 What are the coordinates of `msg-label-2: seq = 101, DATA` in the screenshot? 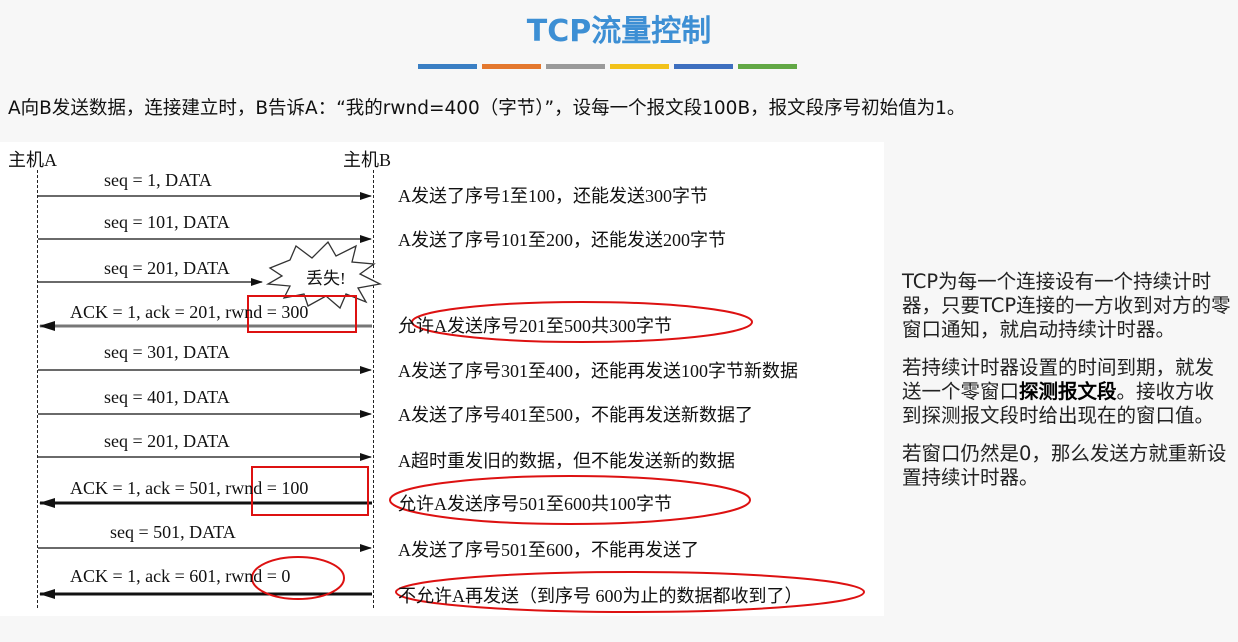 It's located at (167, 222).